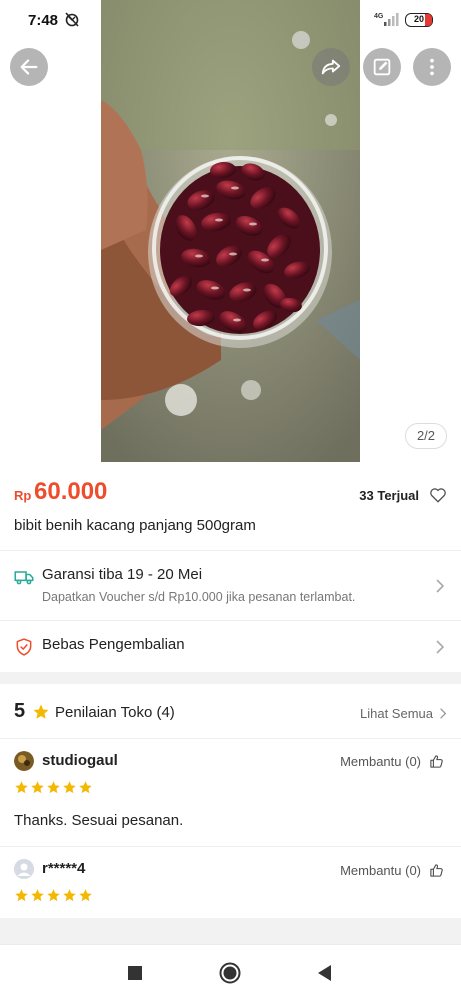  Describe the element at coordinates (135, 525) in the screenshot. I see `product-title: bibit benih kacang panjang 500gram` at that location.